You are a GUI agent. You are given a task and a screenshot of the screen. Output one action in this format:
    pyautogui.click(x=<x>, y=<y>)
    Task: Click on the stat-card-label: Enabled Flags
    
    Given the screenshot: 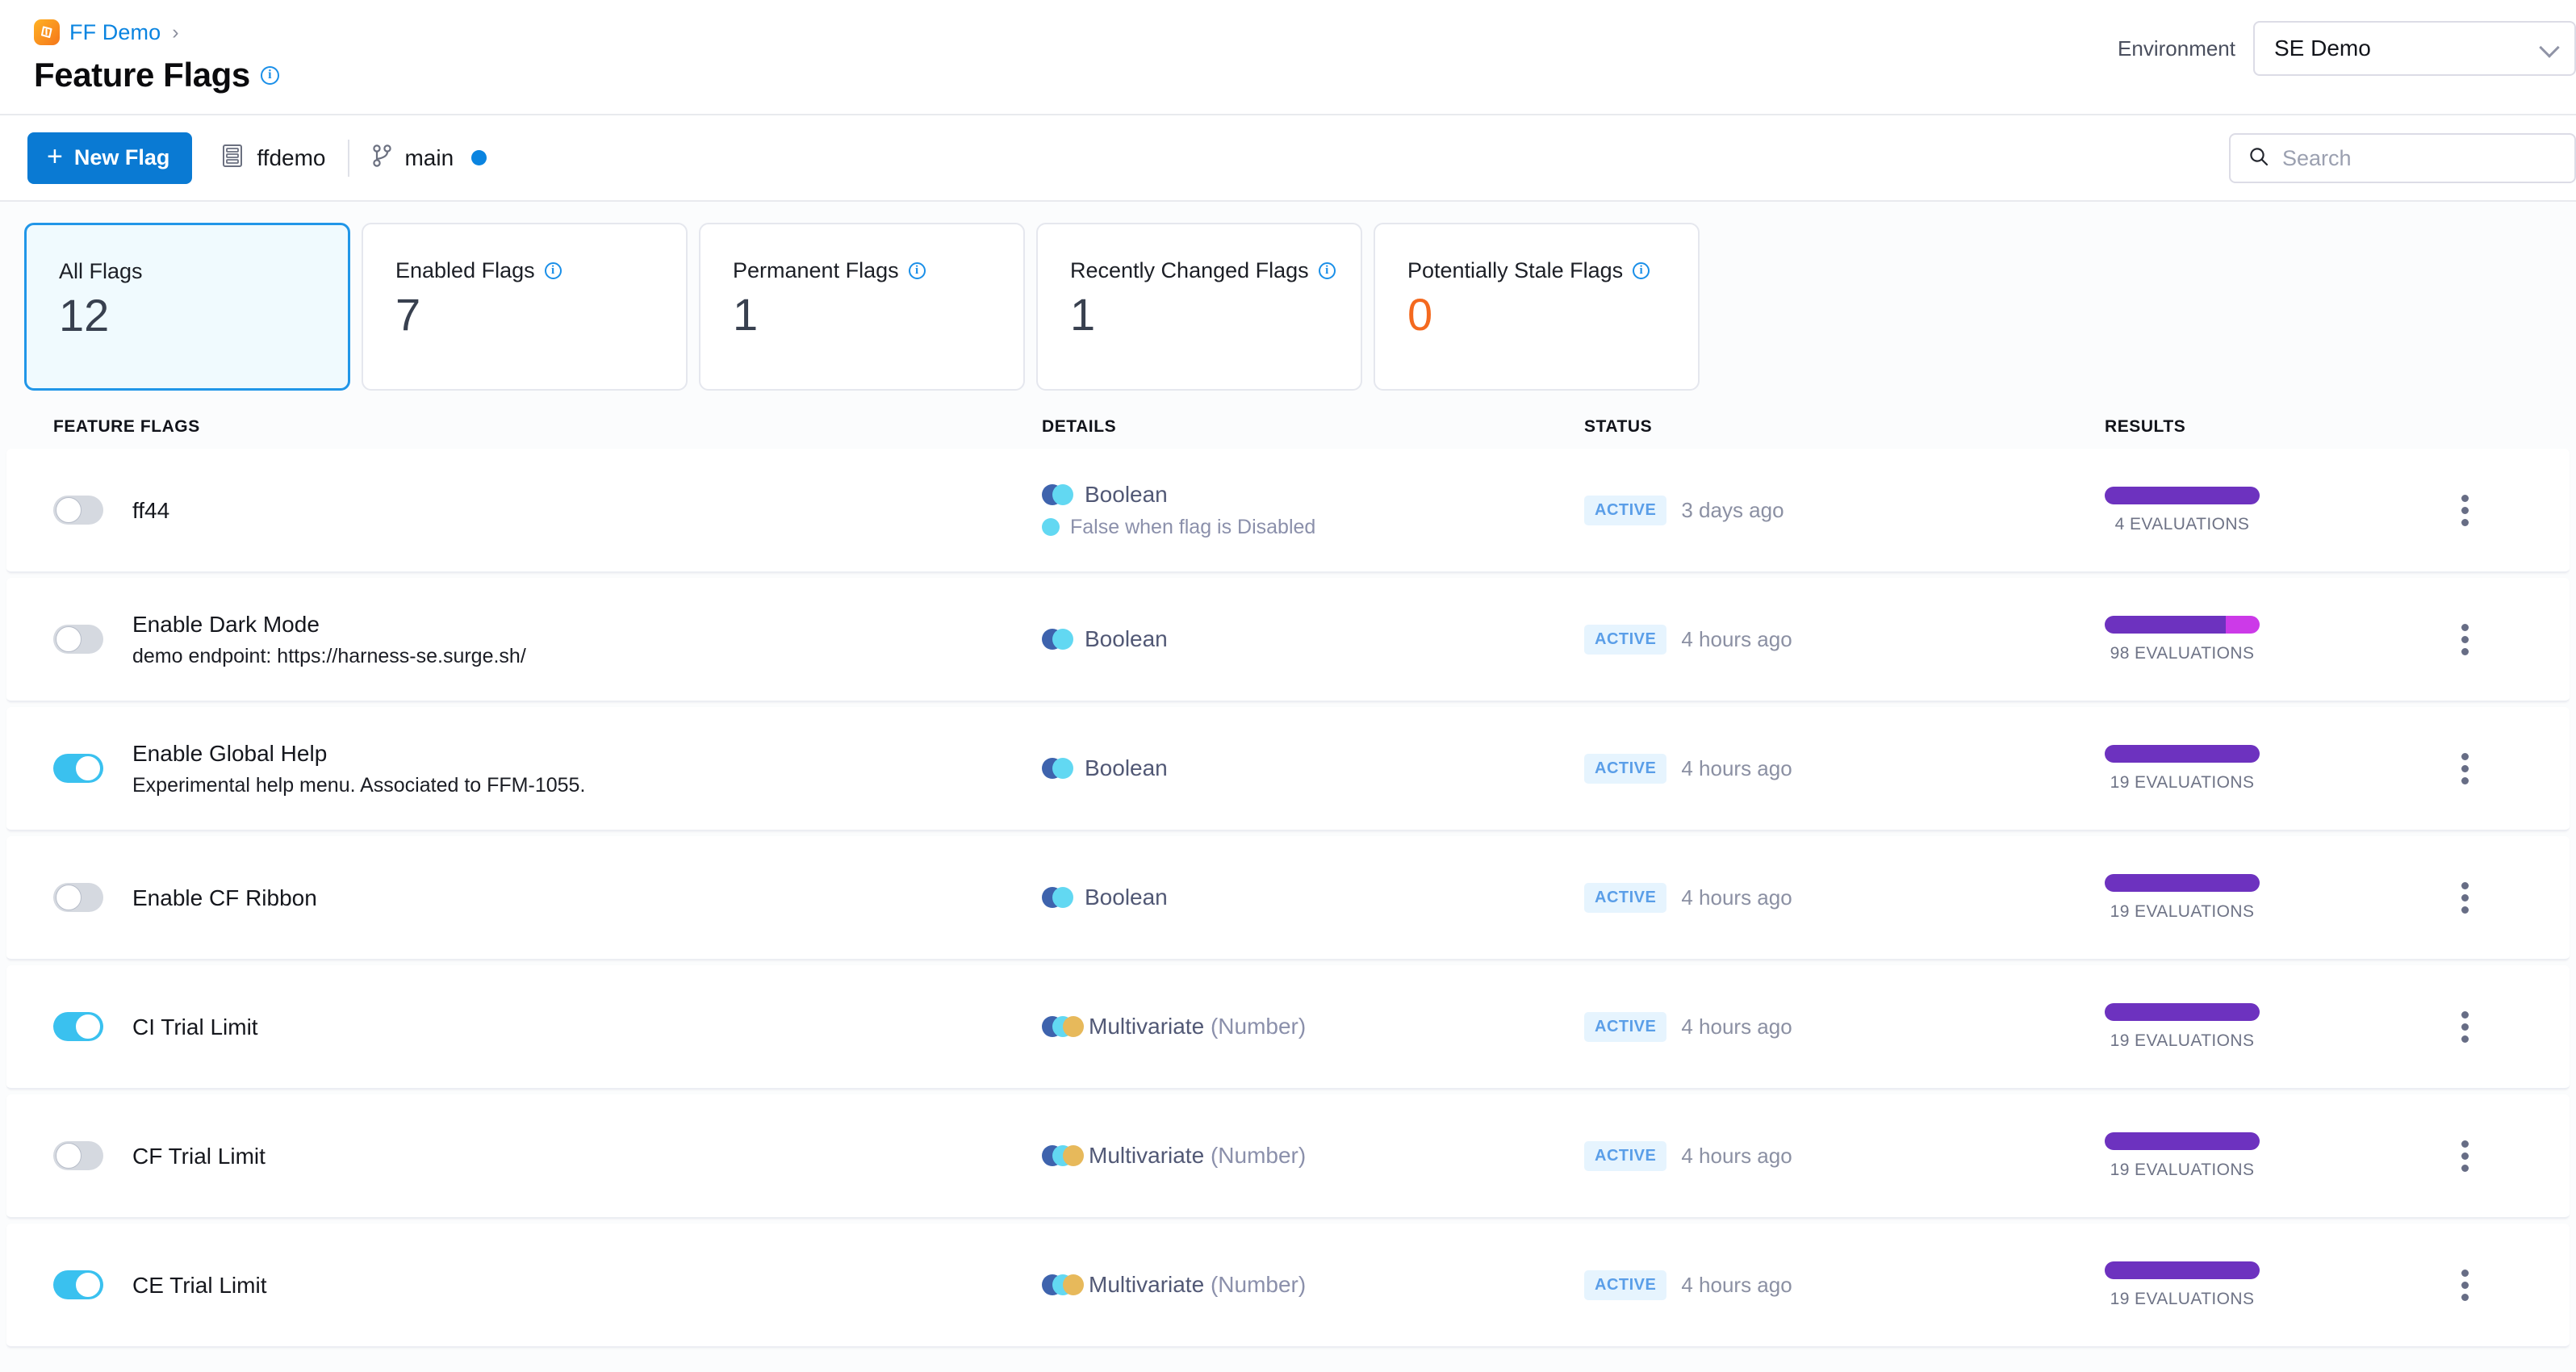 What is the action you would take?
    pyautogui.click(x=465, y=270)
    